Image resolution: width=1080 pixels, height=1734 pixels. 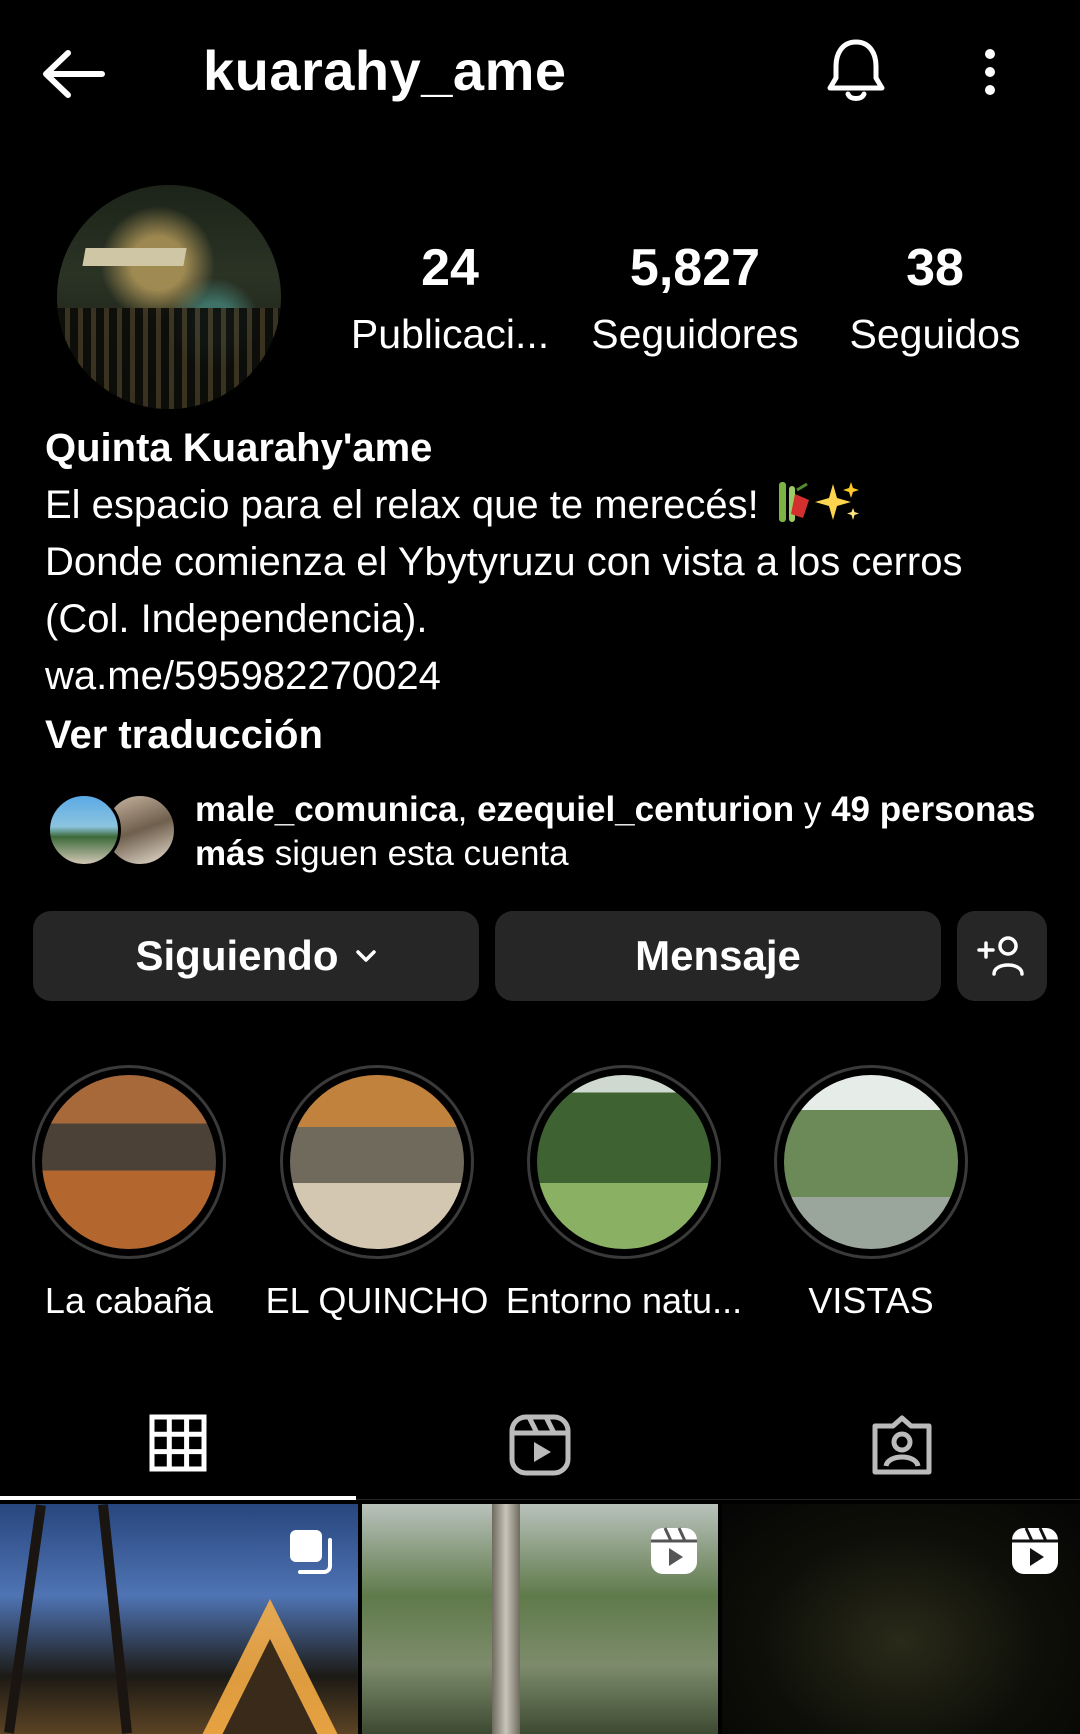 I want to click on posts-grid, so click(x=540, y=1619).